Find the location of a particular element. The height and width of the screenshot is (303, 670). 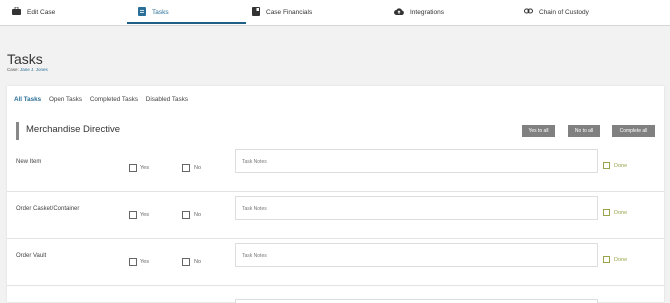

page-title: Tasks is located at coordinates (25, 59).